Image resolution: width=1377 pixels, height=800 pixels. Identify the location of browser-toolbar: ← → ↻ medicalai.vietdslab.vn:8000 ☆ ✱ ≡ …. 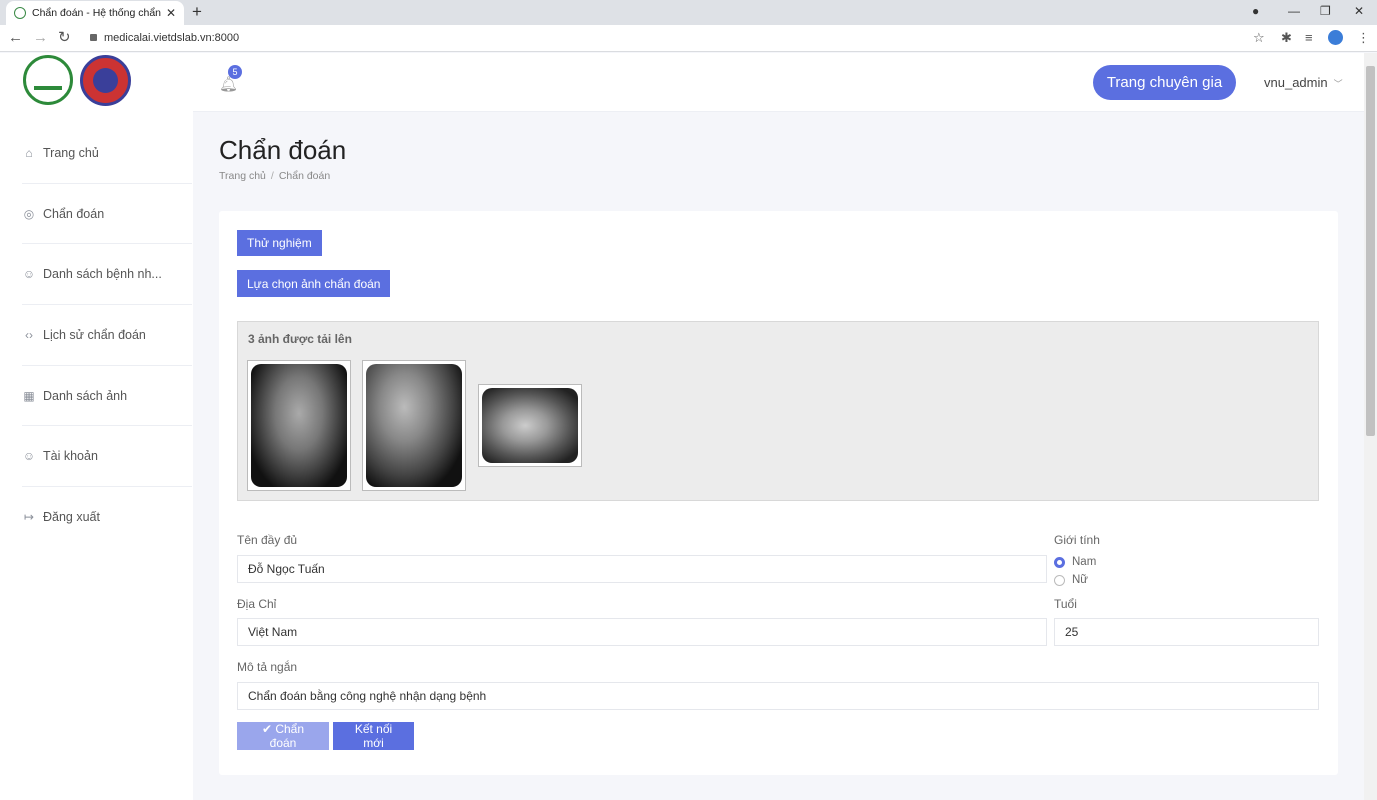
(688, 38).